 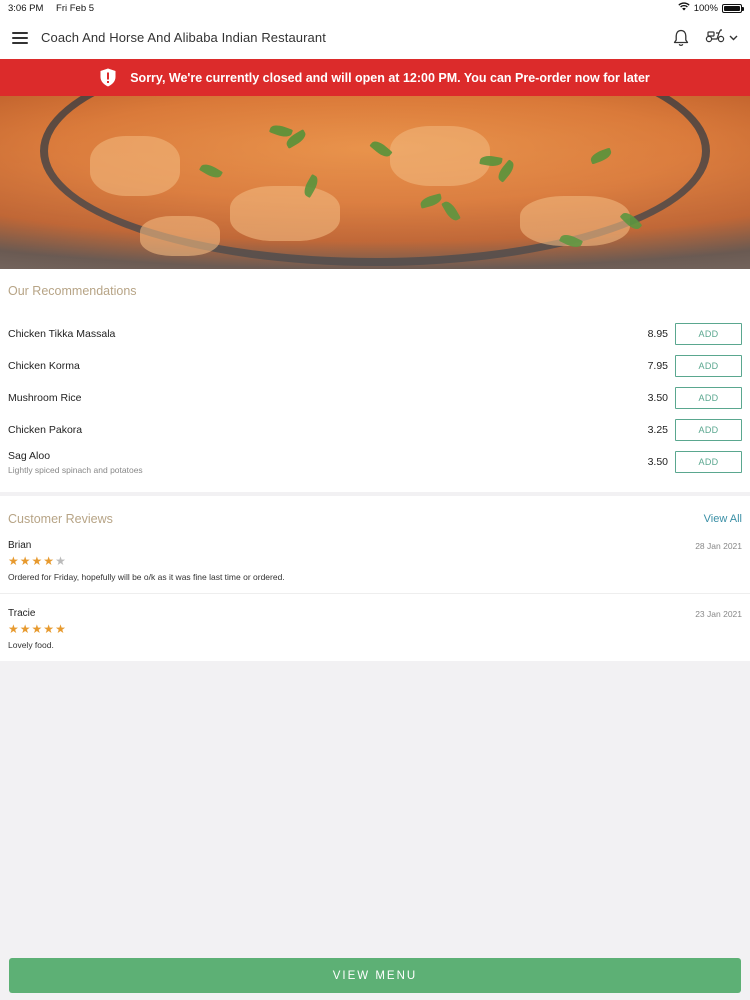 What do you see at coordinates (29, 455) in the screenshot?
I see `item-name: Sag Aloo` at bounding box center [29, 455].